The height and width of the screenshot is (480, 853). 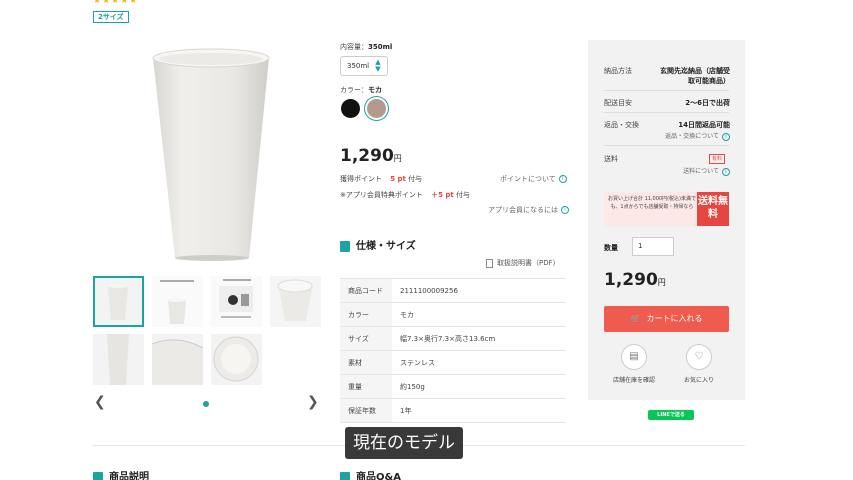 What do you see at coordinates (713, 209) in the screenshot?
I see `banner-free-label: 送料無料` at bounding box center [713, 209].